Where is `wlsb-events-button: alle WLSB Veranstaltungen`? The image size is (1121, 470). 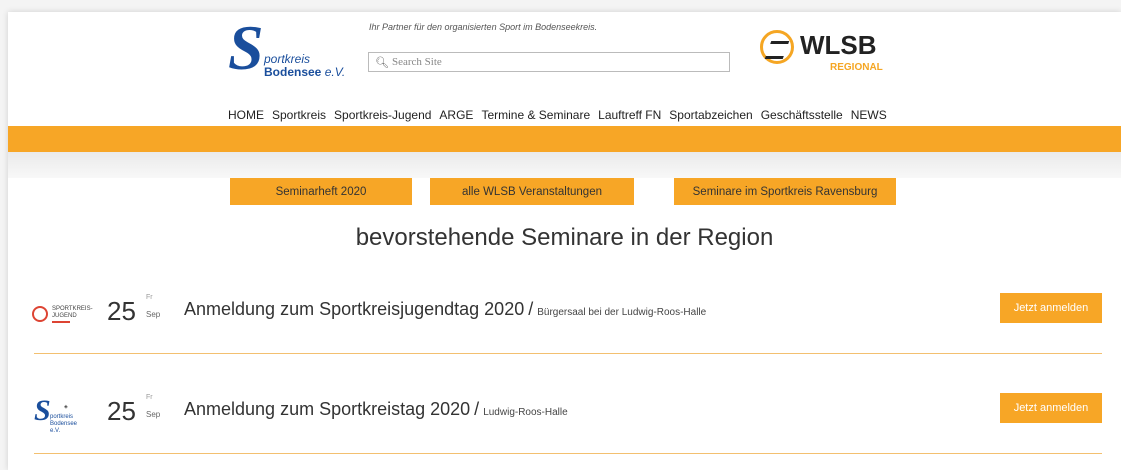
wlsb-events-button: alle WLSB Veranstaltungen is located at coordinates (532, 191).